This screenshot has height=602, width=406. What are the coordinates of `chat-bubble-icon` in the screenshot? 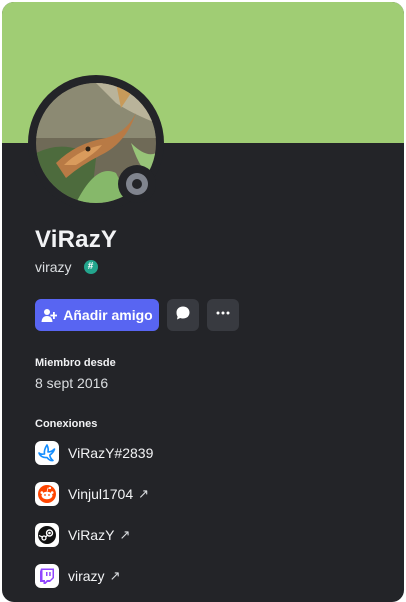 It's located at (183, 315).